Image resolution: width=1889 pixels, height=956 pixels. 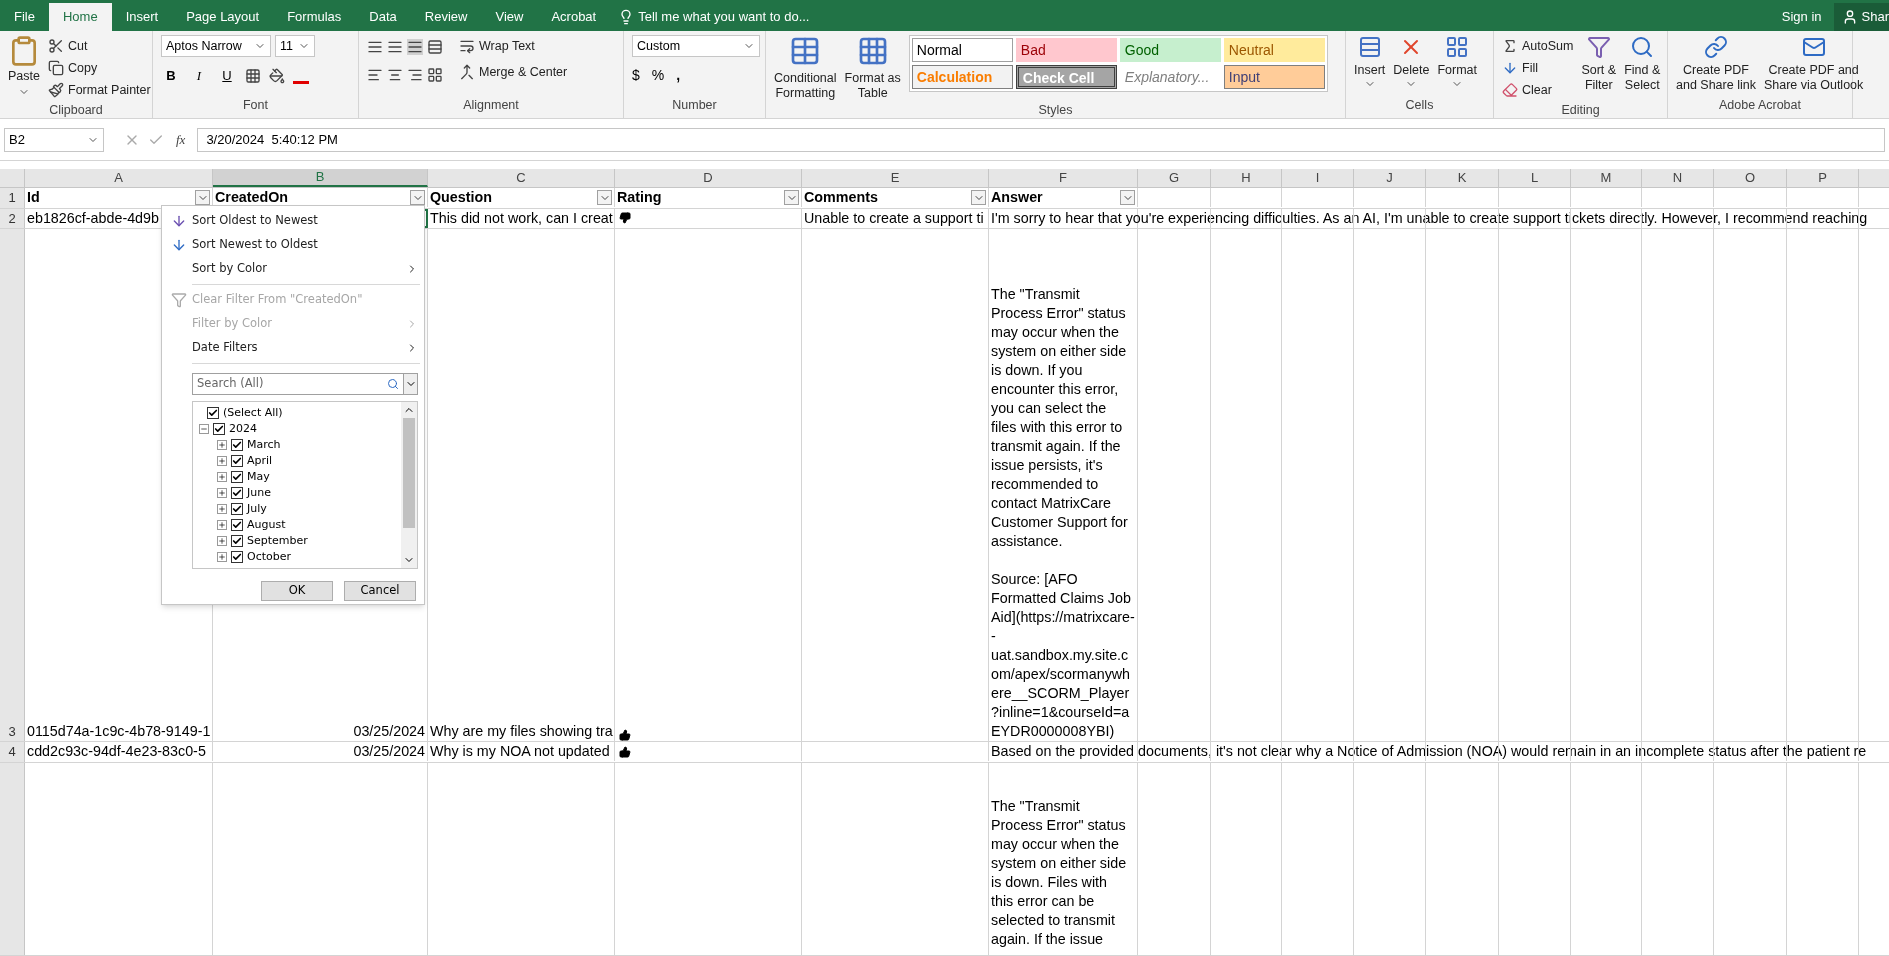 What do you see at coordinates (1170, 50) in the screenshot?
I see `cell-style-swatch: Good` at bounding box center [1170, 50].